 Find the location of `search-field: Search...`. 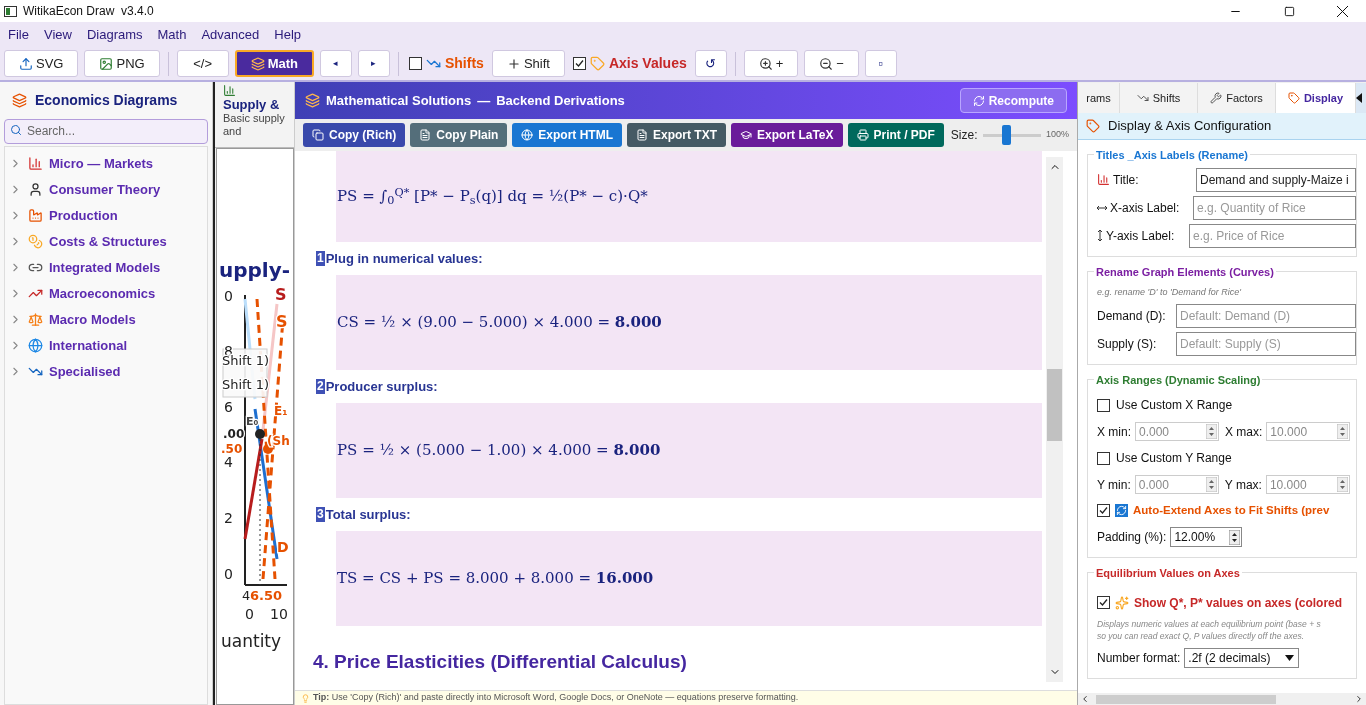

search-field: Search... is located at coordinates (106, 131).